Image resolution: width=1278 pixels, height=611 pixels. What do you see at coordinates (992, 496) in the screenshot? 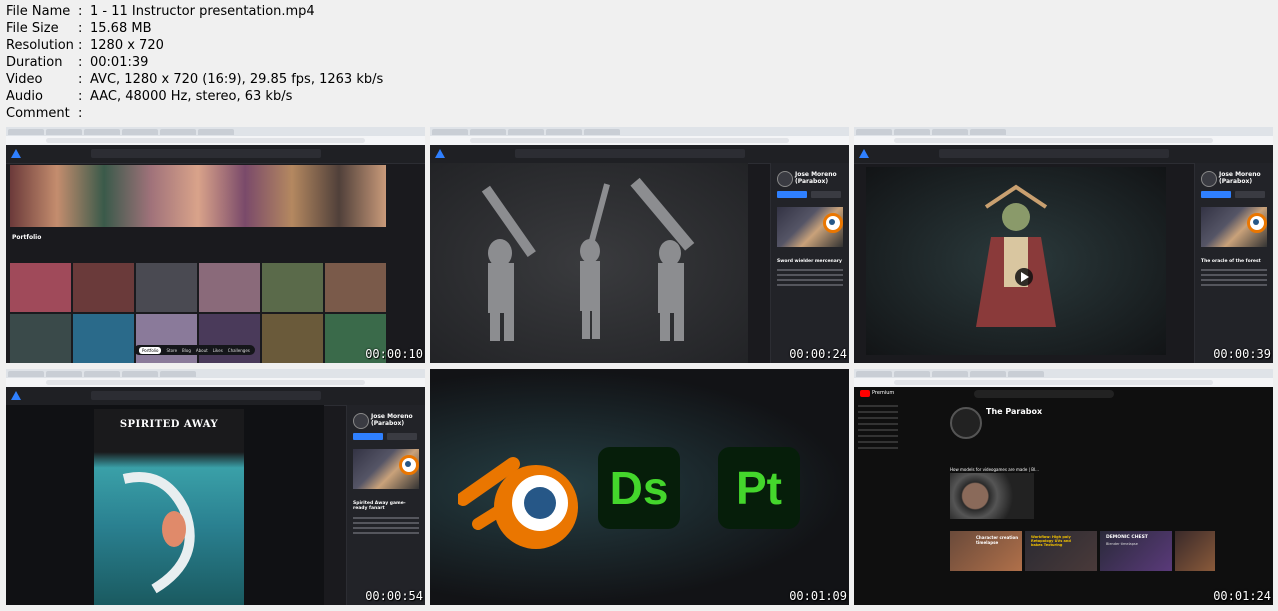
I see `video-thumbnail` at bounding box center [992, 496].